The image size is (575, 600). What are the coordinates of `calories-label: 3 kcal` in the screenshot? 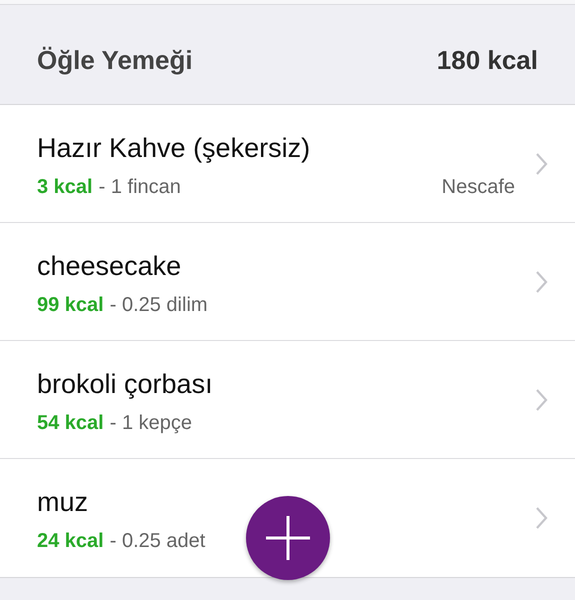 It's located at (65, 187).